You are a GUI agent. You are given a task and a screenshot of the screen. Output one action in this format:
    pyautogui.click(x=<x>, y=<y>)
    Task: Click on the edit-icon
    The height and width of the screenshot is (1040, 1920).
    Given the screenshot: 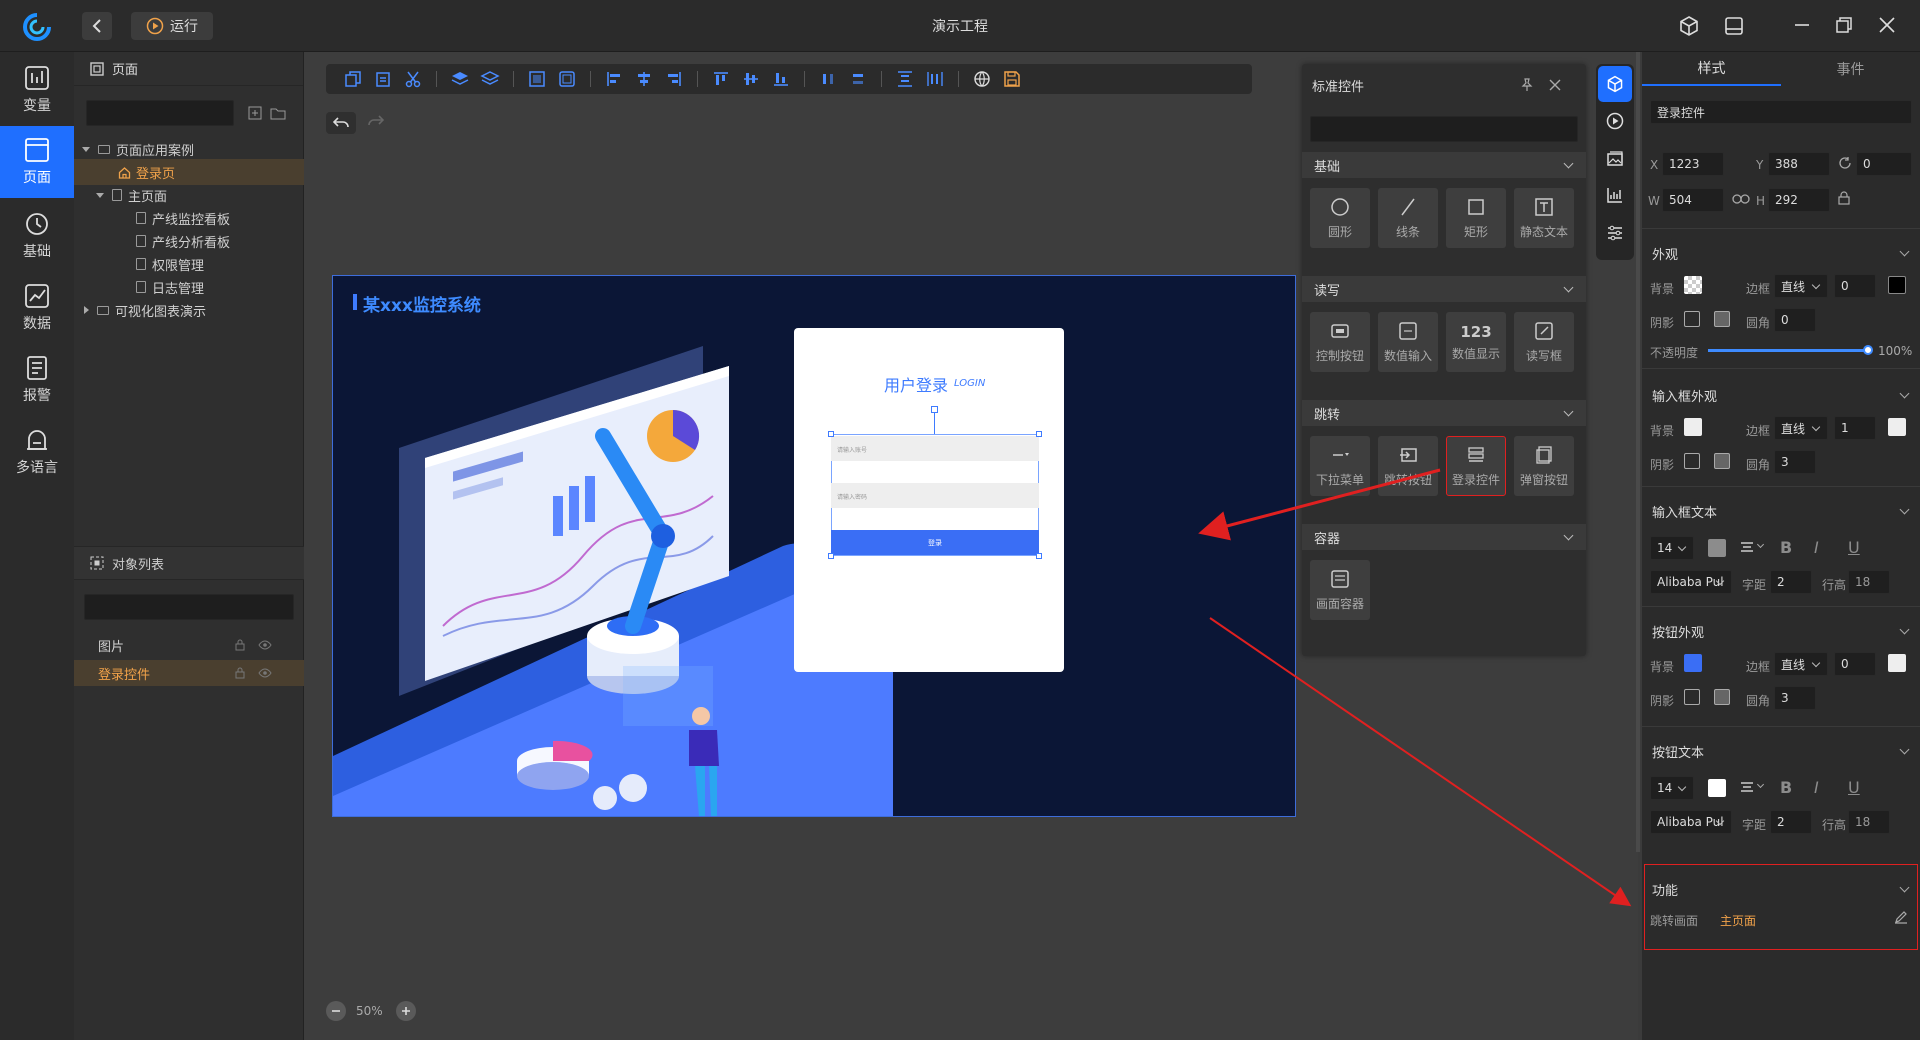 What is the action you would take?
    pyautogui.click(x=1901, y=917)
    